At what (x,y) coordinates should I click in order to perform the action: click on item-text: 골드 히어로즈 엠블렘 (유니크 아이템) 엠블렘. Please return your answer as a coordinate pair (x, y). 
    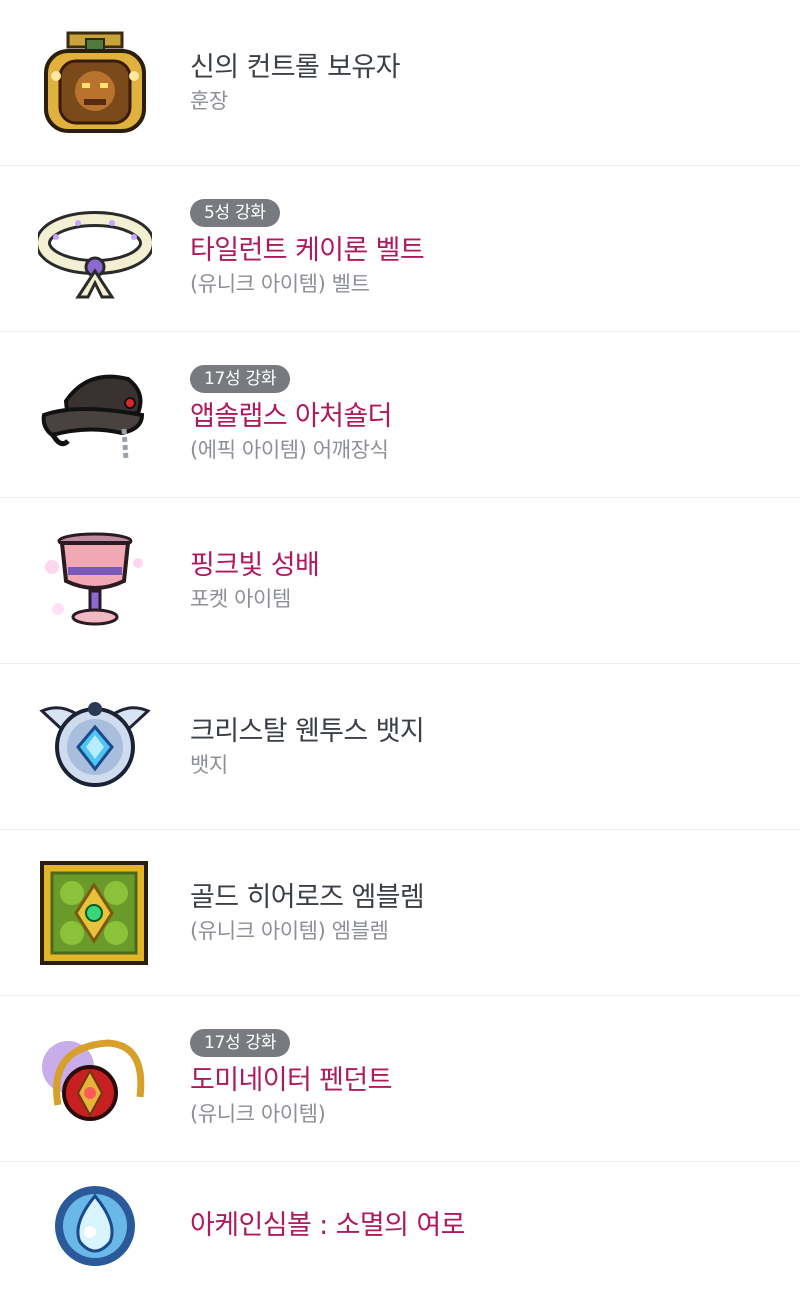
    Looking at the image, I should click on (485, 913).